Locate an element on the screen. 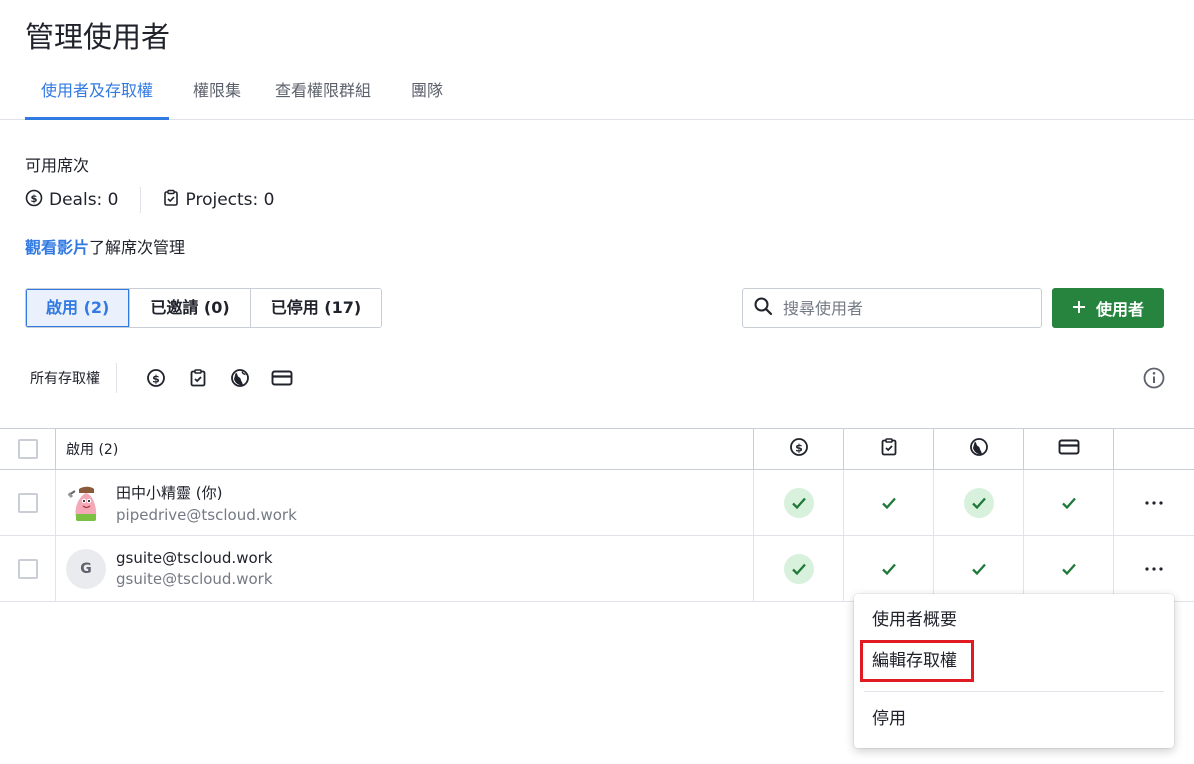 Image resolution: width=1194 pixels, height=764 pixels. search-box is located at coordinates (892, 308).